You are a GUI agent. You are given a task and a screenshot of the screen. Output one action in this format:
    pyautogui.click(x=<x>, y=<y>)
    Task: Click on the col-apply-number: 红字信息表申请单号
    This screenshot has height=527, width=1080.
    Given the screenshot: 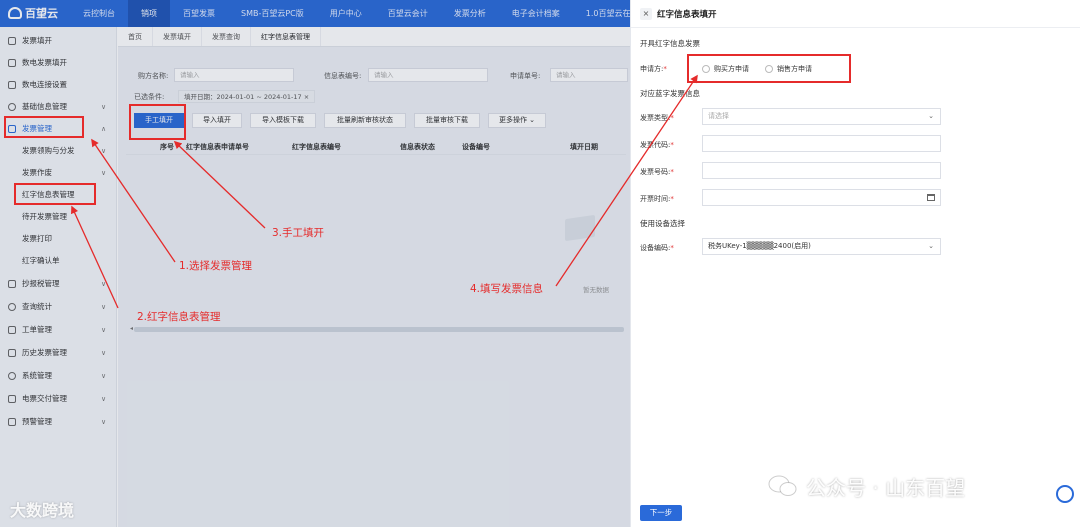 What is the action you would take?
    pyautogui.click(x=217, y=147)
    